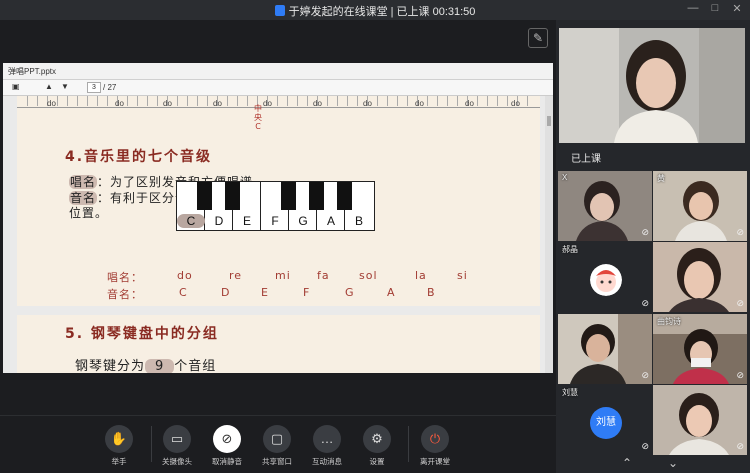  Describe the element at coordinates (125, 294) in the screenshot. I see `row-label: 音名：` at that location.